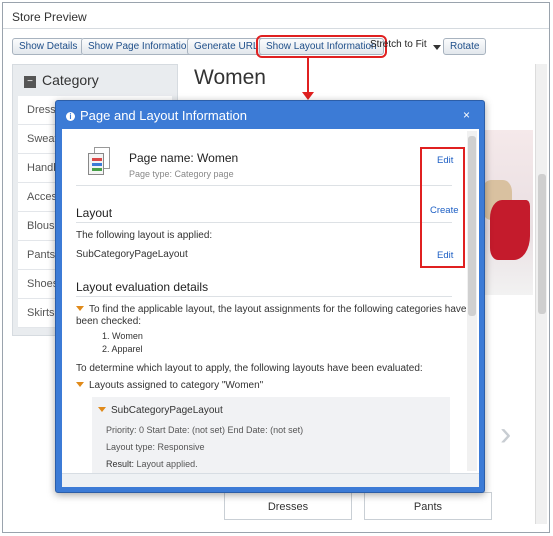  I want to click on window-title: Store Preview, so click(49, 17).